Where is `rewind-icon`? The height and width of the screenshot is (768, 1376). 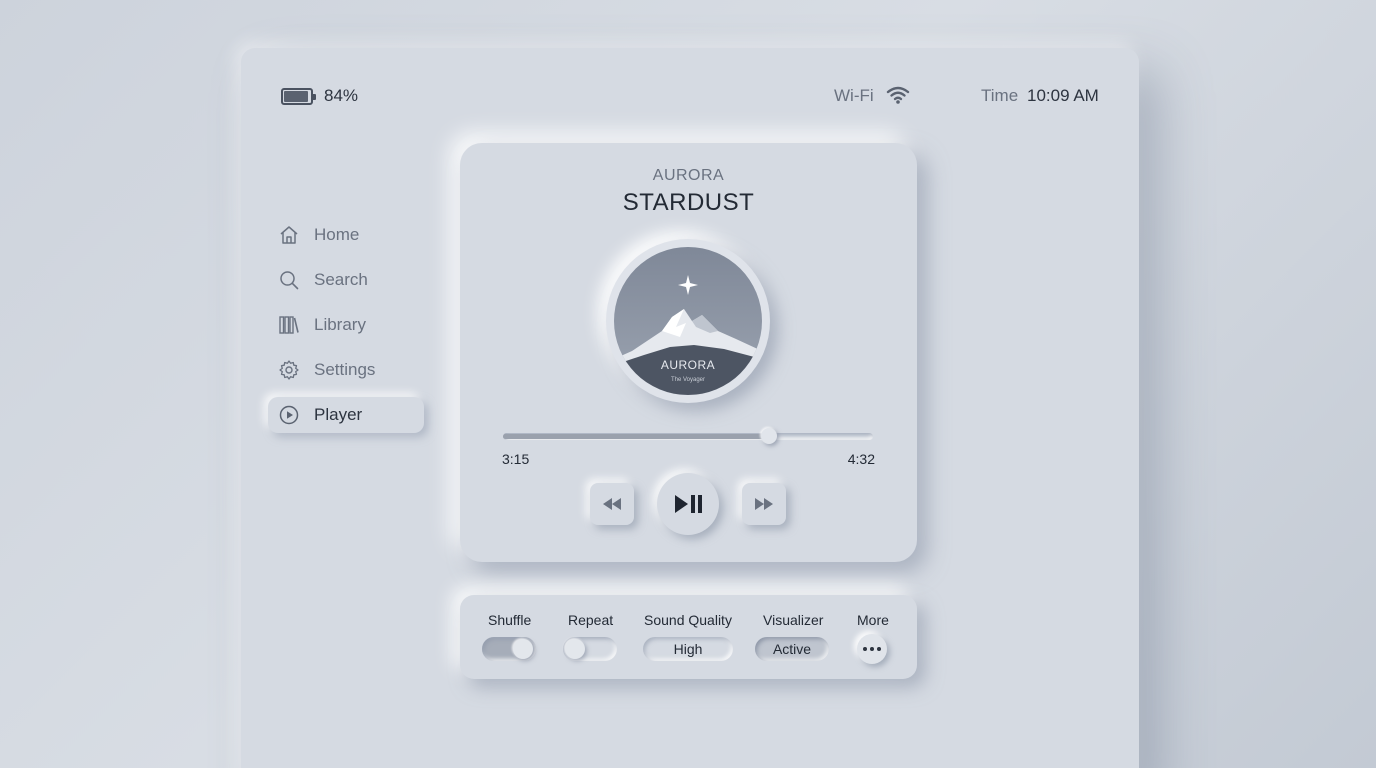 rewind-icon is located at coordinates (612, 504).